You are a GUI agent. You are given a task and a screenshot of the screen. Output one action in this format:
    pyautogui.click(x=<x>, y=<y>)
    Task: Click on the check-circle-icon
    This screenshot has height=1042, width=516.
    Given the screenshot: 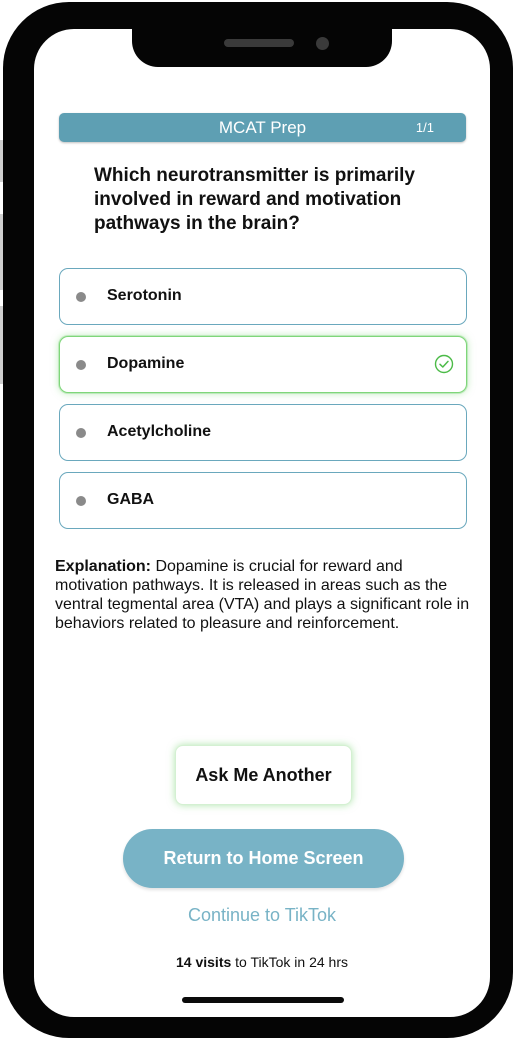 What is the action you would take?
    pyautogui.click(x=444, y=364)
    